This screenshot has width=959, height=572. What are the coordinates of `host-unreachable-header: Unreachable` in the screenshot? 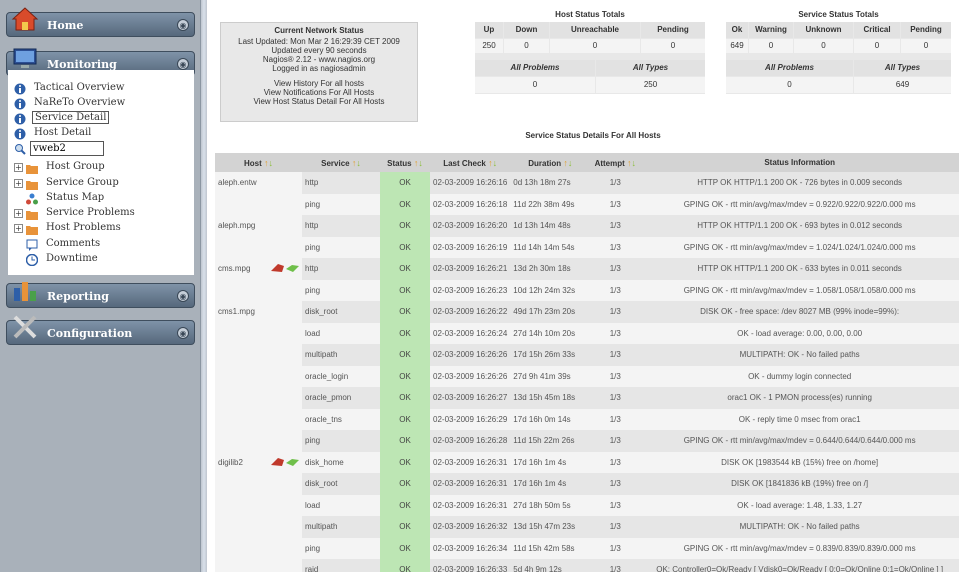 It's located at (595, 30).